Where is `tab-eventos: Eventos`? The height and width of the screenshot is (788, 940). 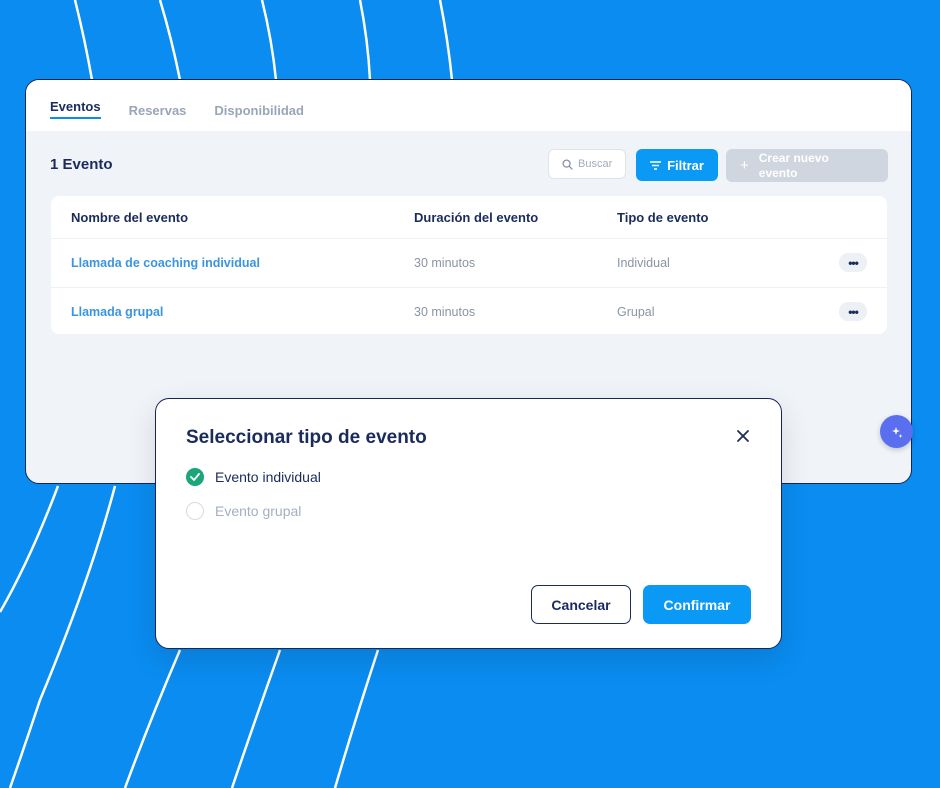
tab-eventos: Eventos is located at coordinates (75, 115).